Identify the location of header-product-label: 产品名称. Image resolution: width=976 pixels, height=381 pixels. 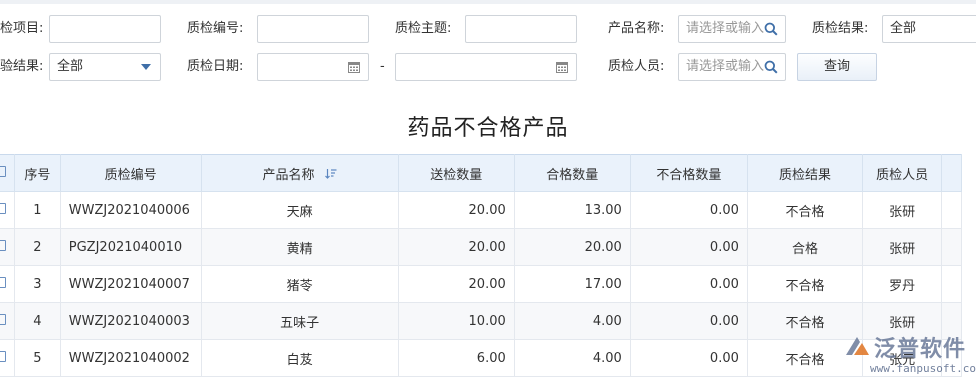
(288, 175).